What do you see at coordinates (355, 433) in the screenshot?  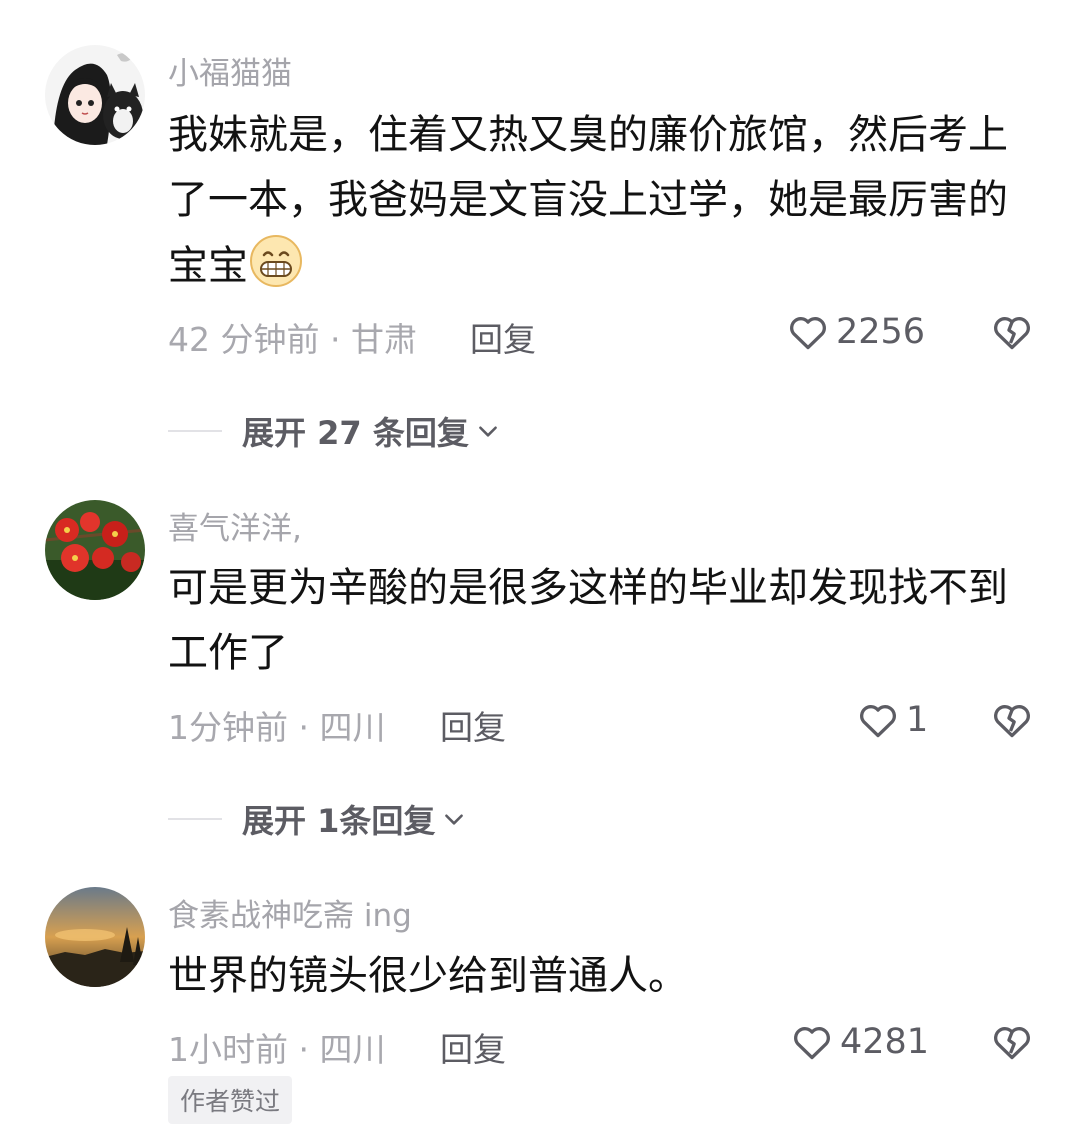 I see `expand-replies-label: 展开 27 条回复` at bounding box center [355, 433].